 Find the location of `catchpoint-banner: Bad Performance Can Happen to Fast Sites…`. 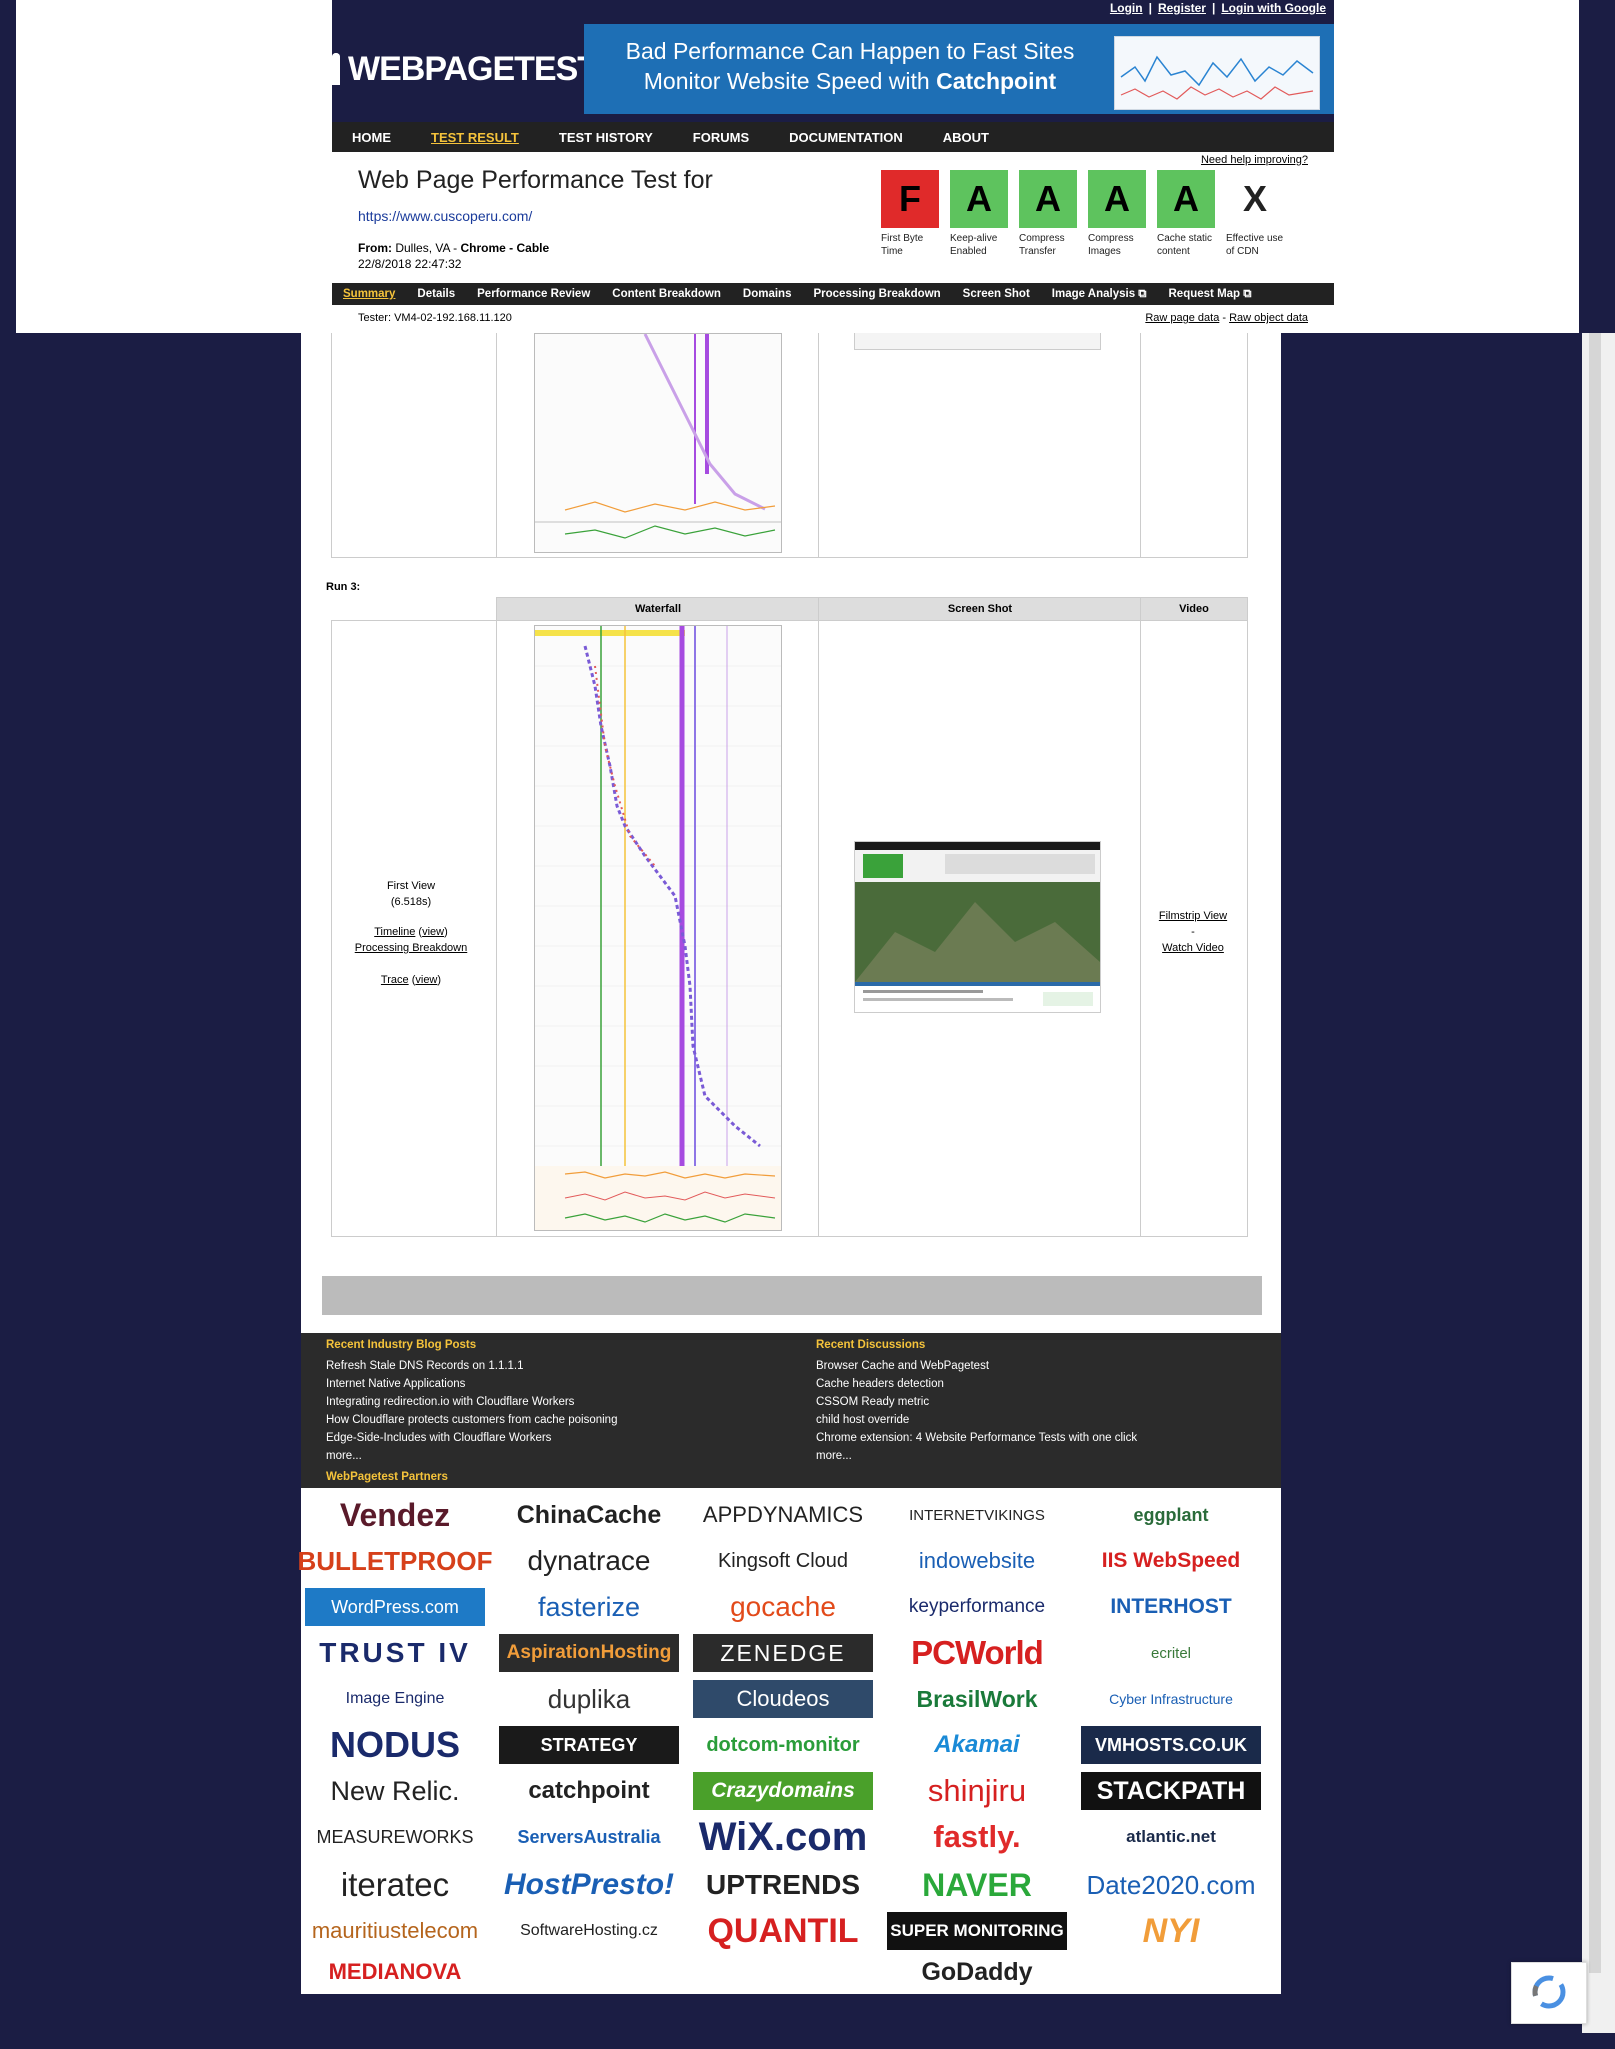

catchpoint-banner: Bad Performance Can Happen to Fast Sites… is located at coordinates (959, 69).